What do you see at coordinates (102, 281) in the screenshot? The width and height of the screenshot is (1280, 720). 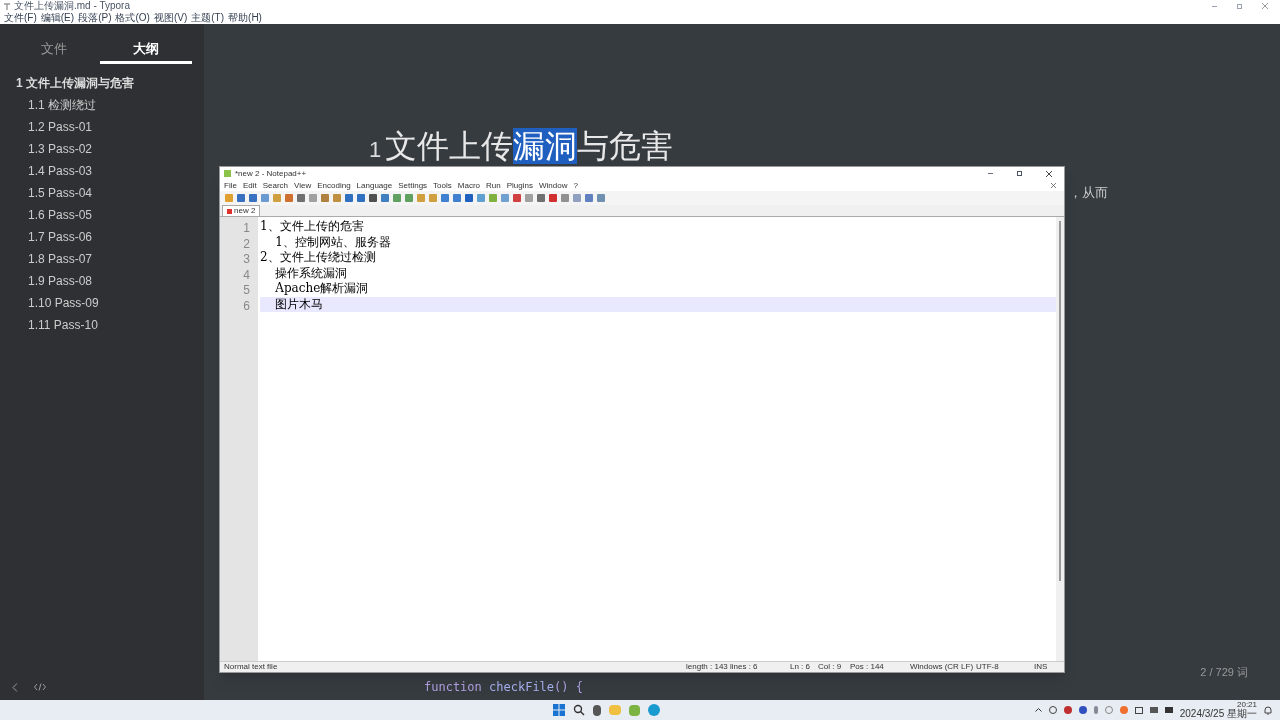 I see `outline-item: 1.9 Pass-08` at bounding box center [102, 281].